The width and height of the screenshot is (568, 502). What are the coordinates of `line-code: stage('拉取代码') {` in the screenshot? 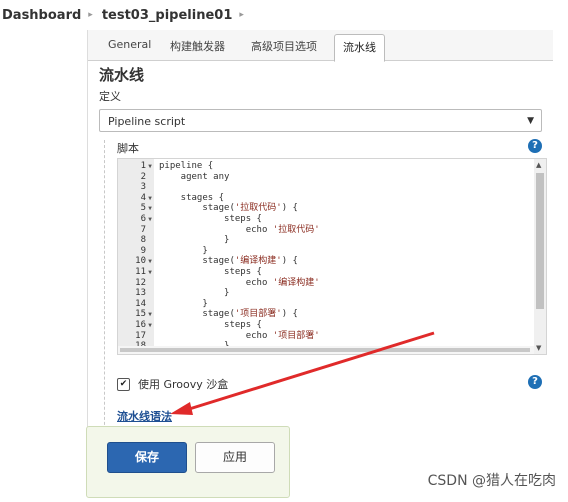 It's located at (228, 208).